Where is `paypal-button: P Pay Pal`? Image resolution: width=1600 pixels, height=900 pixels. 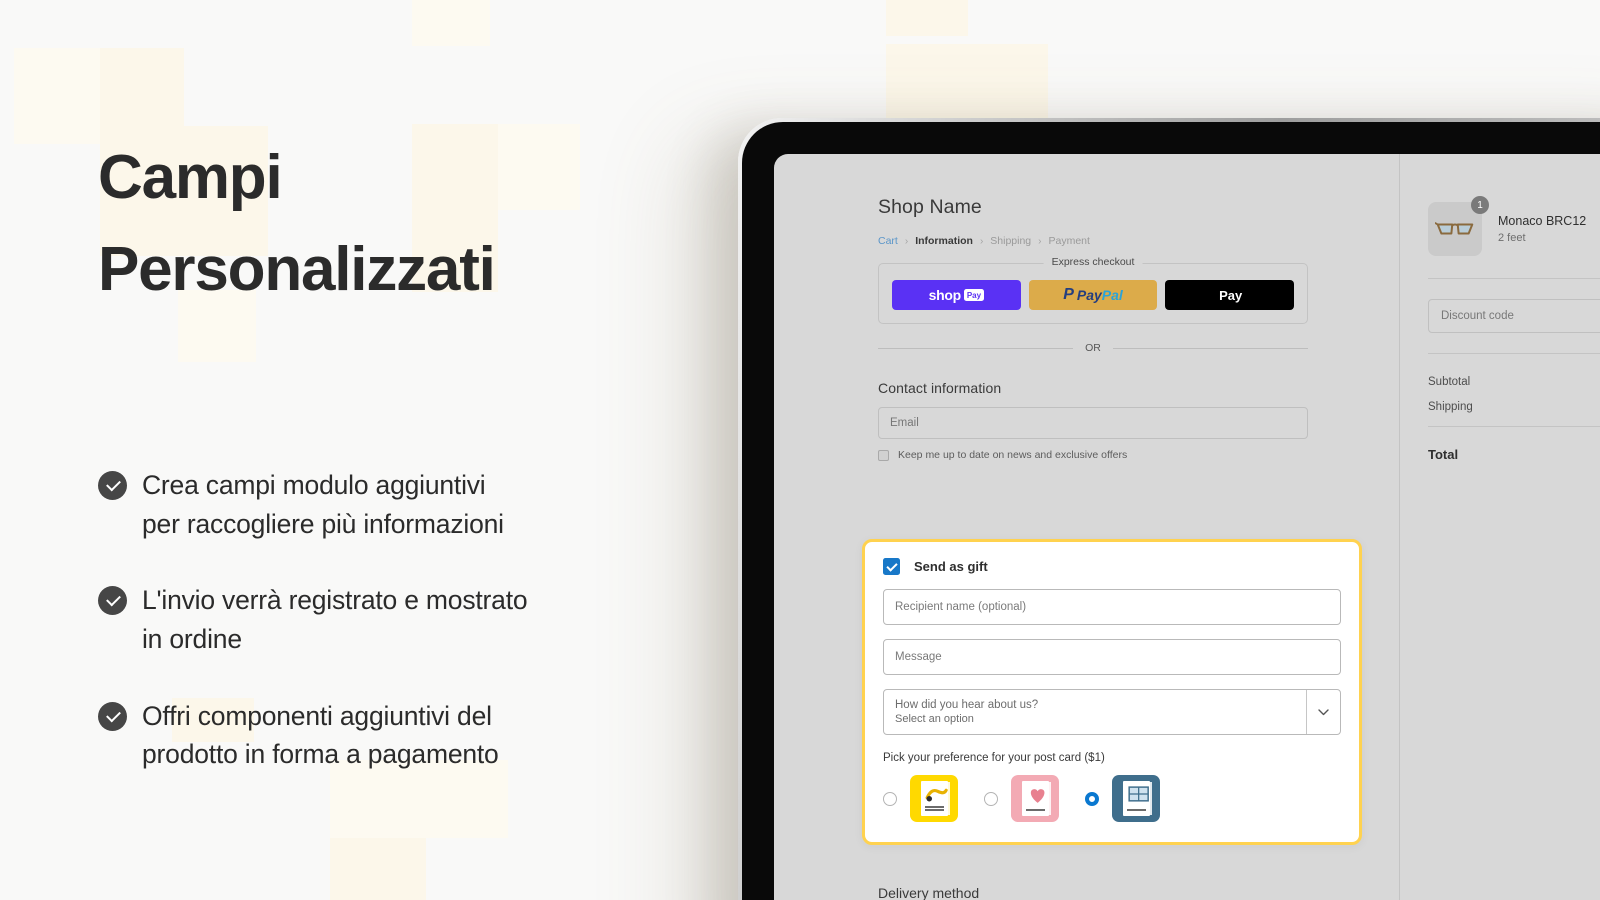 paypal-button: P Pay Pal is located at coordinates (1093, 295).